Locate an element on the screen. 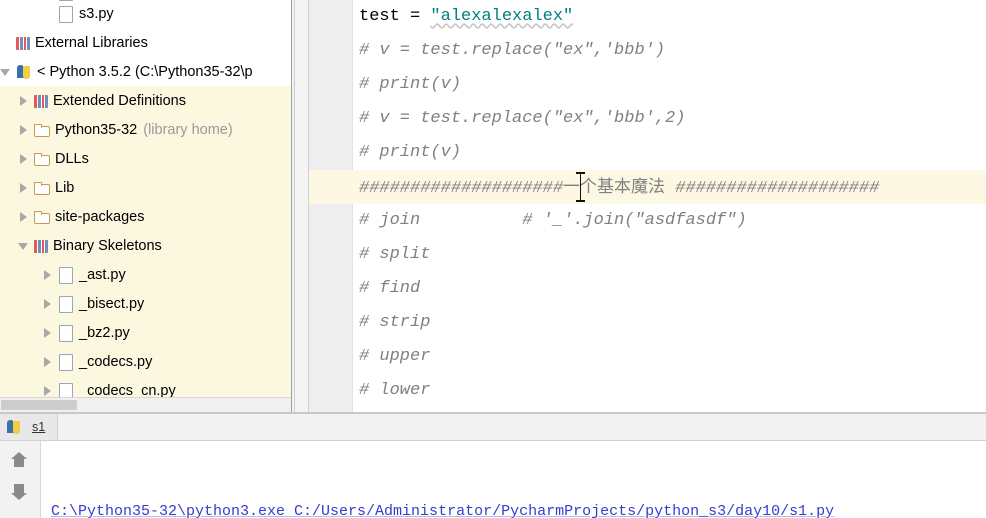 This screenshot has width=986, height=518. tree-row-label: _ast.py is located at coordinates (102, 274).